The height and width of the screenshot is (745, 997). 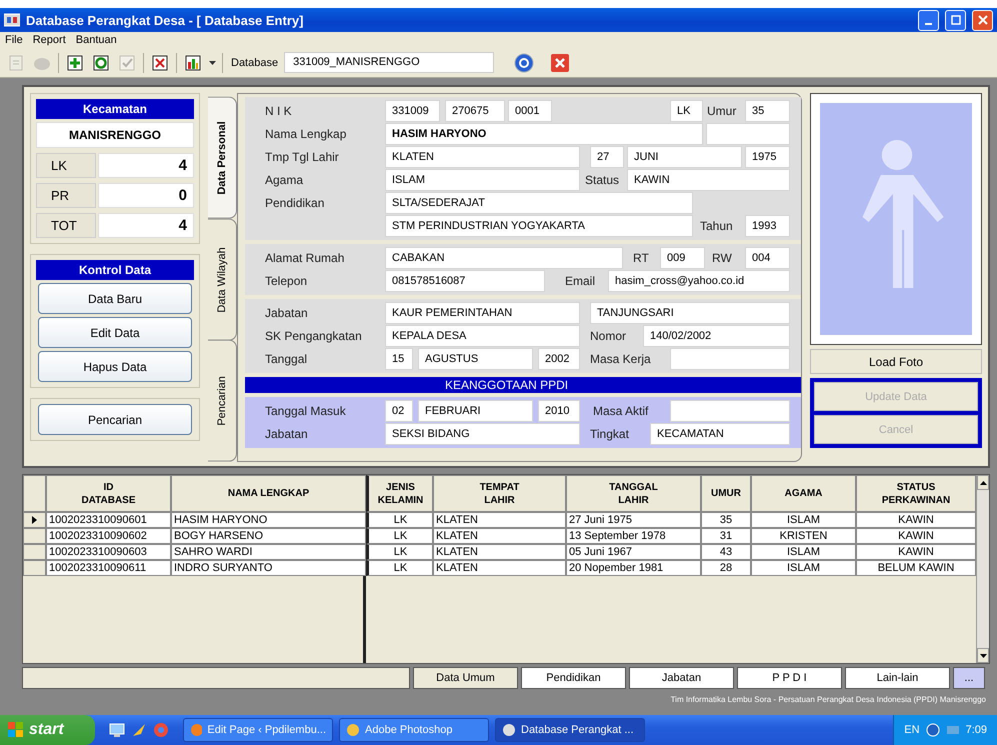 I want to click on input-field: SLTA/SEDERAJAT, so click(x=539, y=203).